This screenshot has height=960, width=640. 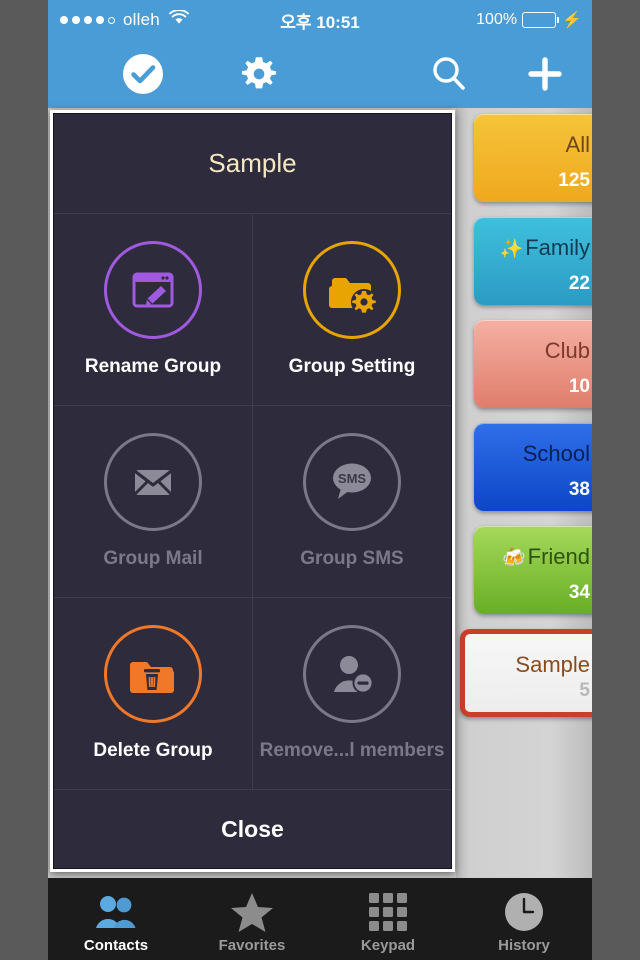 I want to click on group-tab-emoji-icon: ✨, so click(x=511, y=249).